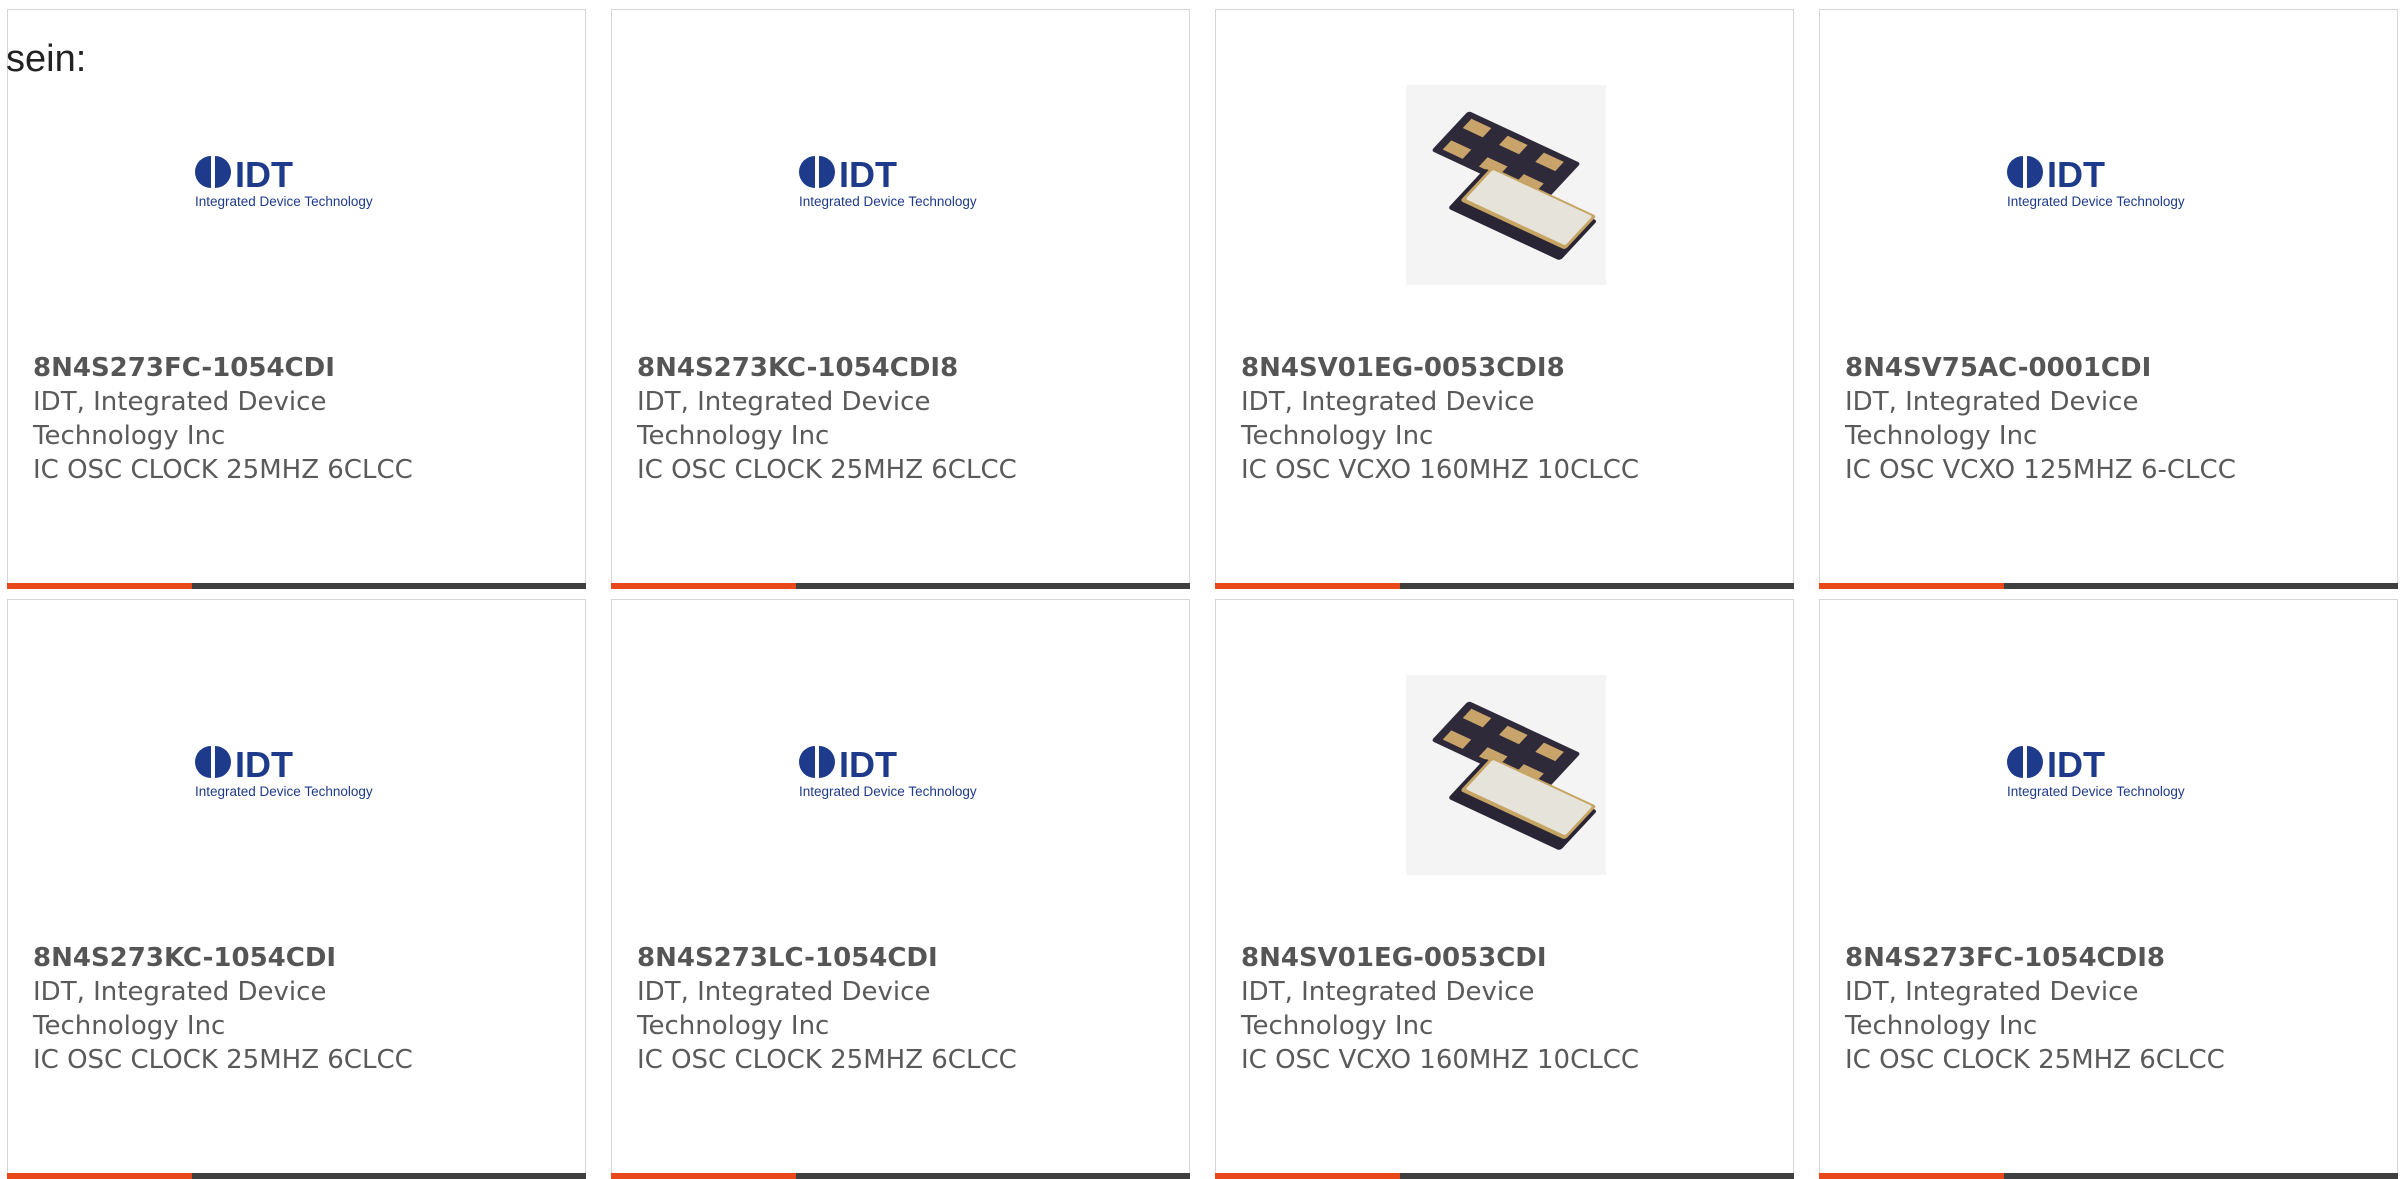 This screenshot has height=1179, width=2400. What do you see at coordinates (46, 59) in the screenshot?
I see `intro-text: sein:` at bounding box center [46, 59].